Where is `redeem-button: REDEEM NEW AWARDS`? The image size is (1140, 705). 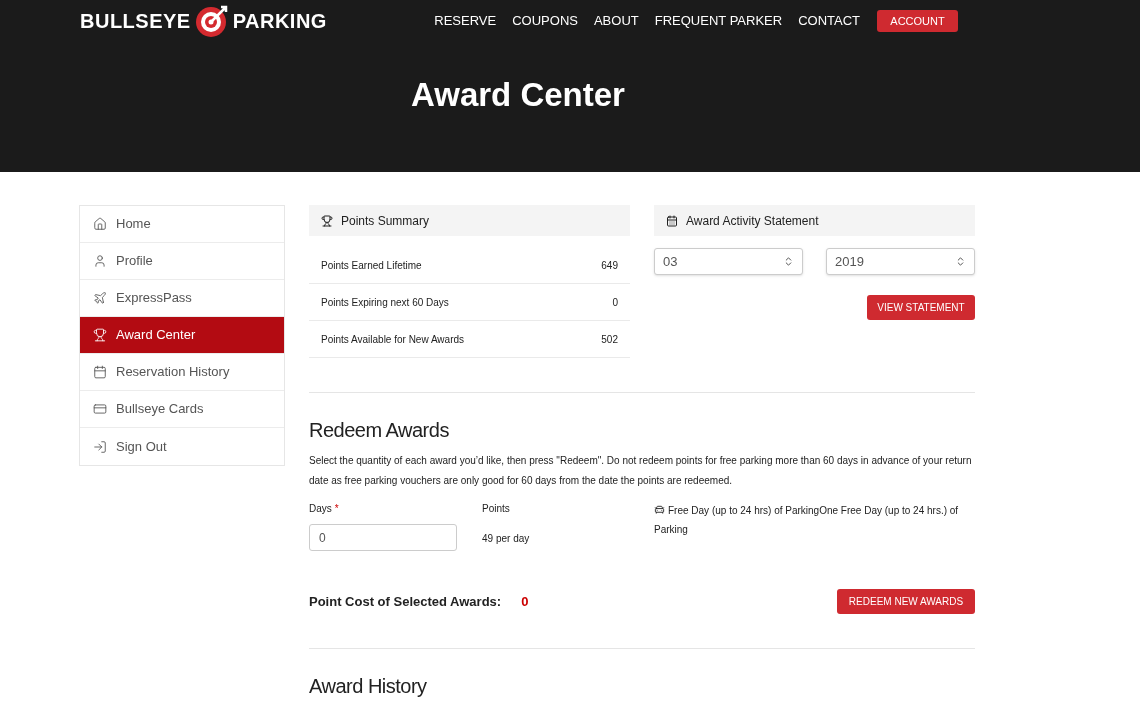
redeem-button: REDEEM NEW AWARDS is located at coordinates (906, 601).